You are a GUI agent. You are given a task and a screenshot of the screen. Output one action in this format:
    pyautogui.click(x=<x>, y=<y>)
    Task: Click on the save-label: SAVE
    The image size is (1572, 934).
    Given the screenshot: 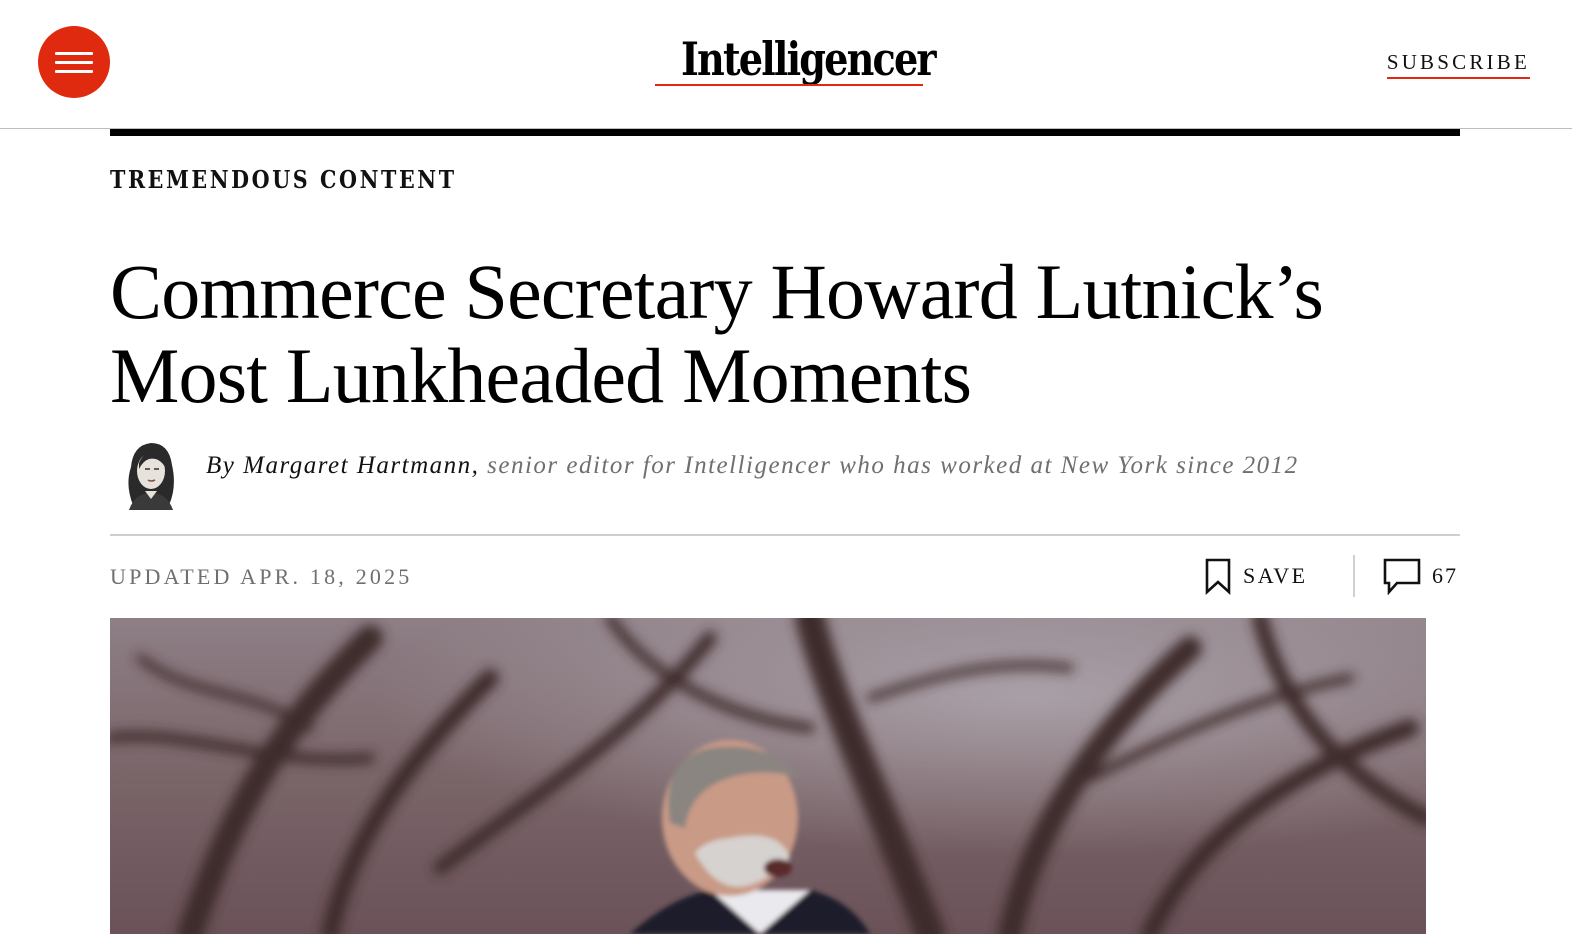 What is the action you would take?
    pyautogui.click(x=1275, y=575)
    